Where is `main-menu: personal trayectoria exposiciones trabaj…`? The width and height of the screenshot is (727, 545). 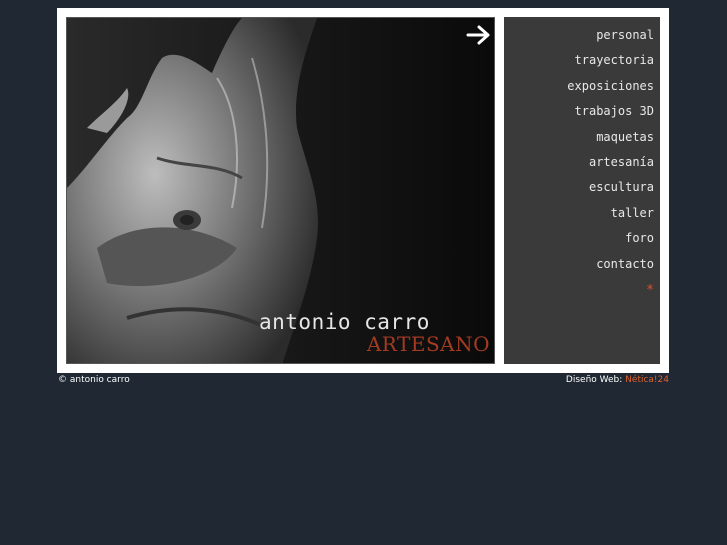
main-menu: personal trayectoria exposiciones trabaj… is located at coordinates (582, 190).